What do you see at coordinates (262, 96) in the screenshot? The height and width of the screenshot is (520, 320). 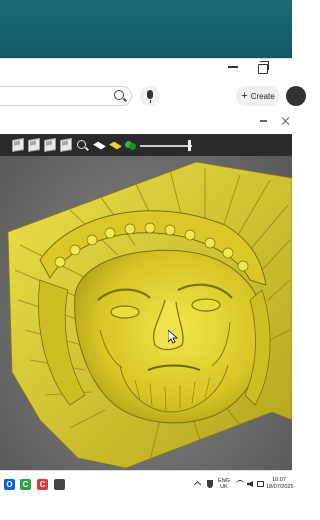 I see `create-label: Create` at bounding box center [262, 96].